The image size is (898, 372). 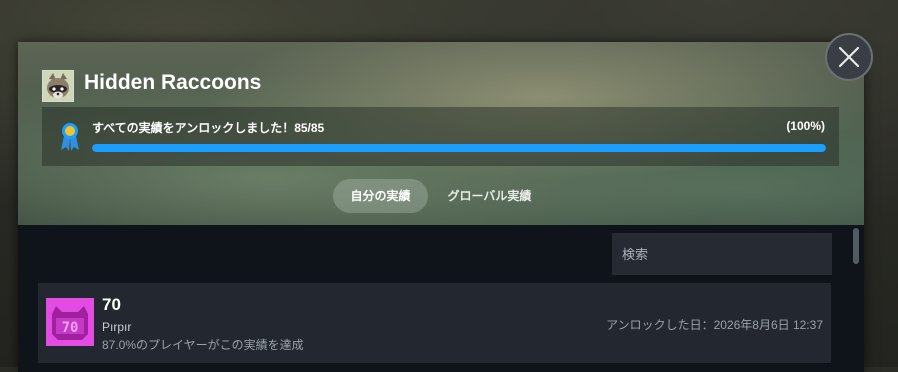 I want to click on achievement-unlock-date: アンロックした日：2026年8月6日 12:37, so click(x=714, y=325).